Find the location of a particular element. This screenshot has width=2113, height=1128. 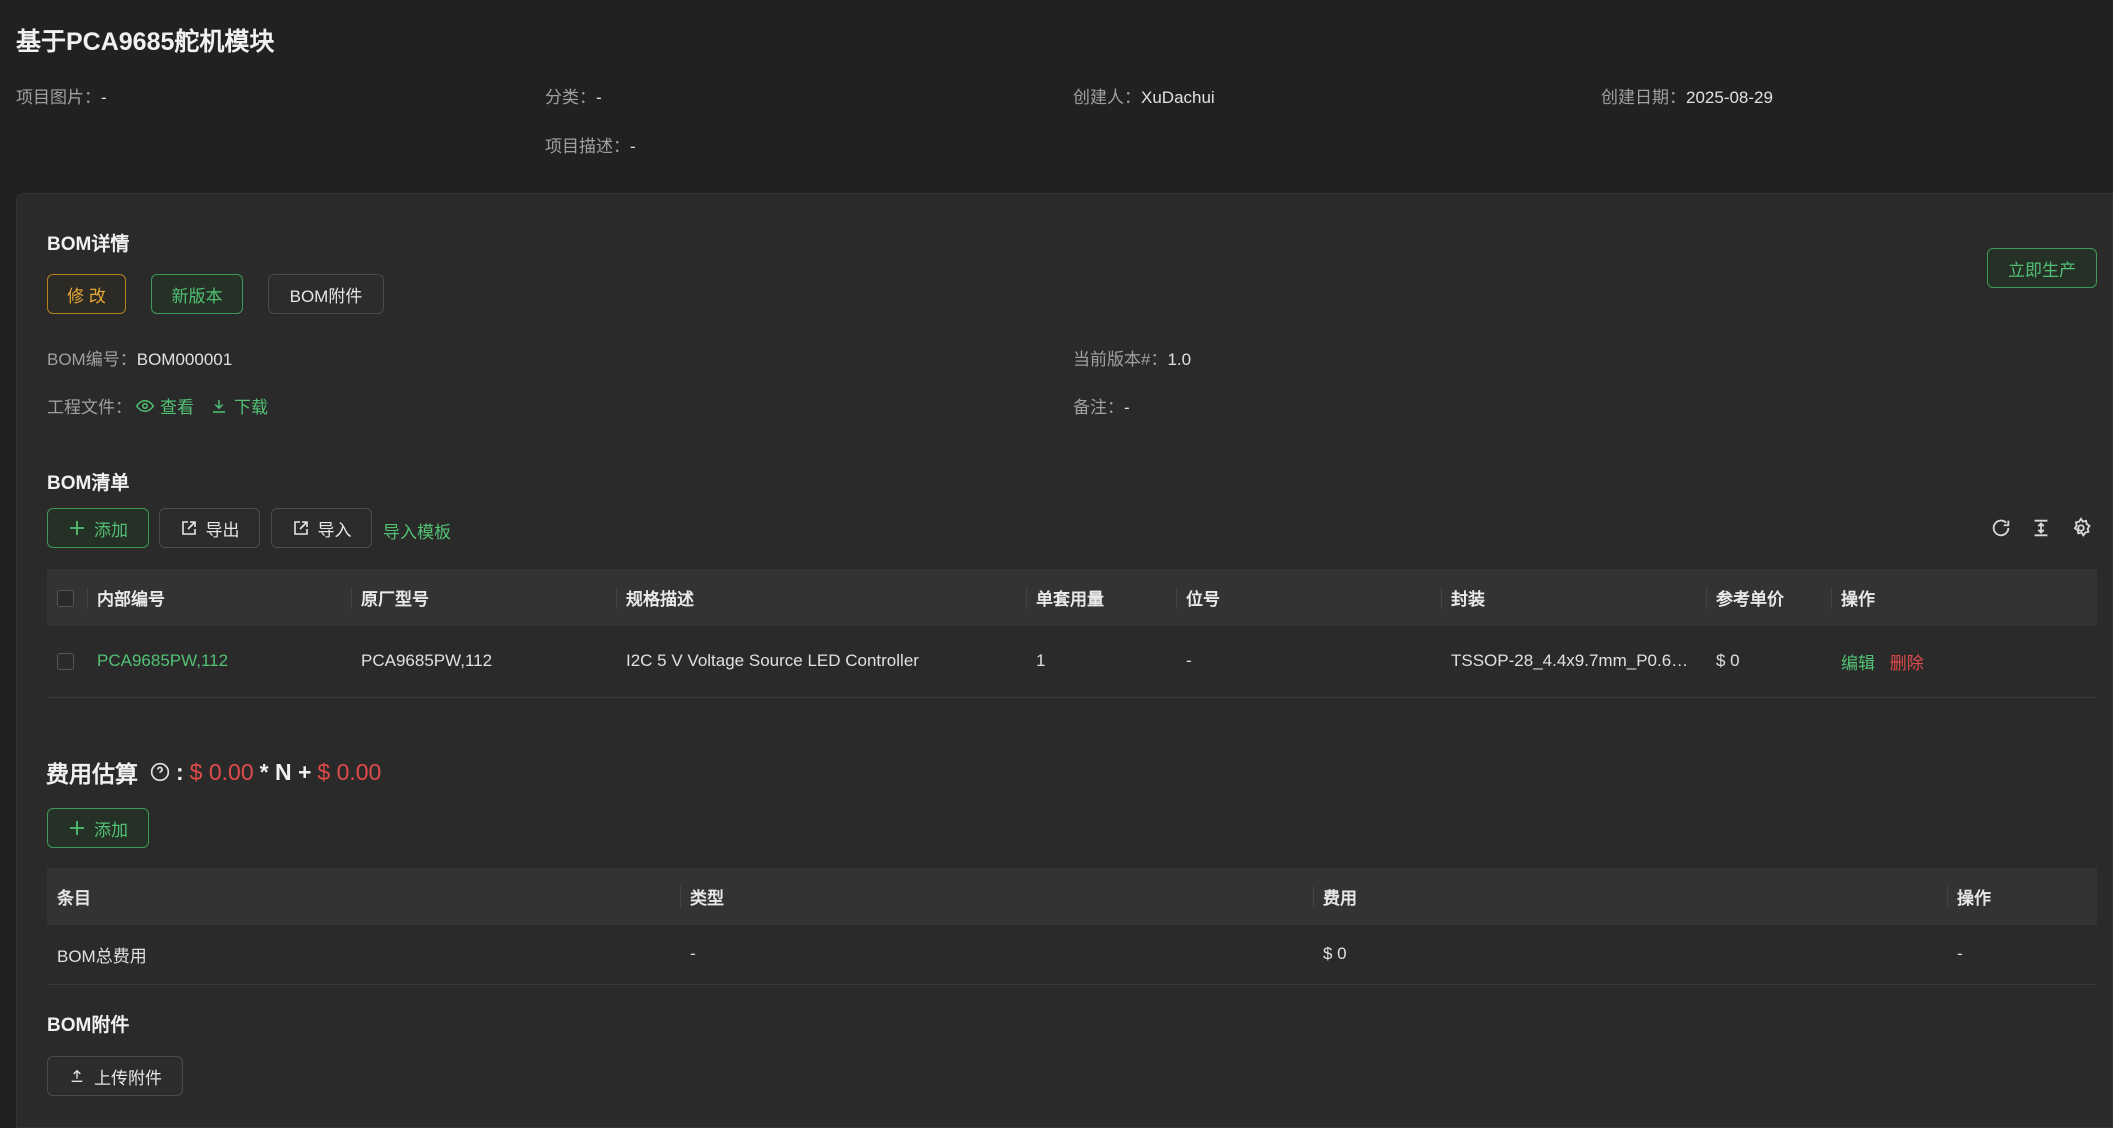

fee-table: 条目 类型 费用 操作 BOM总费用 - $ 0 - is located at coordinates (1072, 926).